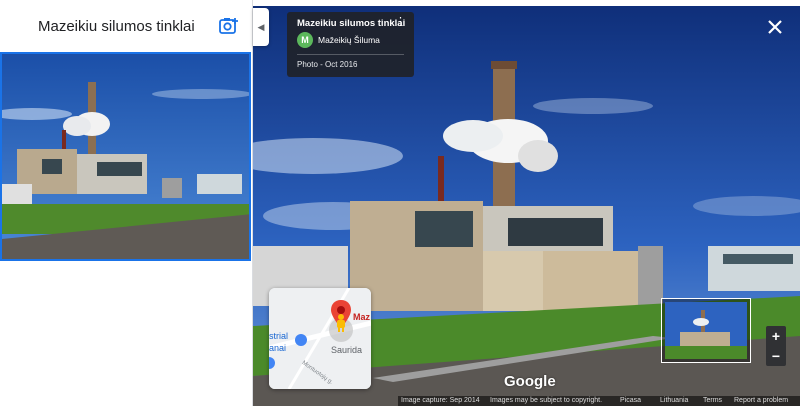  What do you see at coordinates (546, 400) in the screenshot?
I see `copyright-notice: Images may be subject to copyright.` at bounding box center [546, 400].